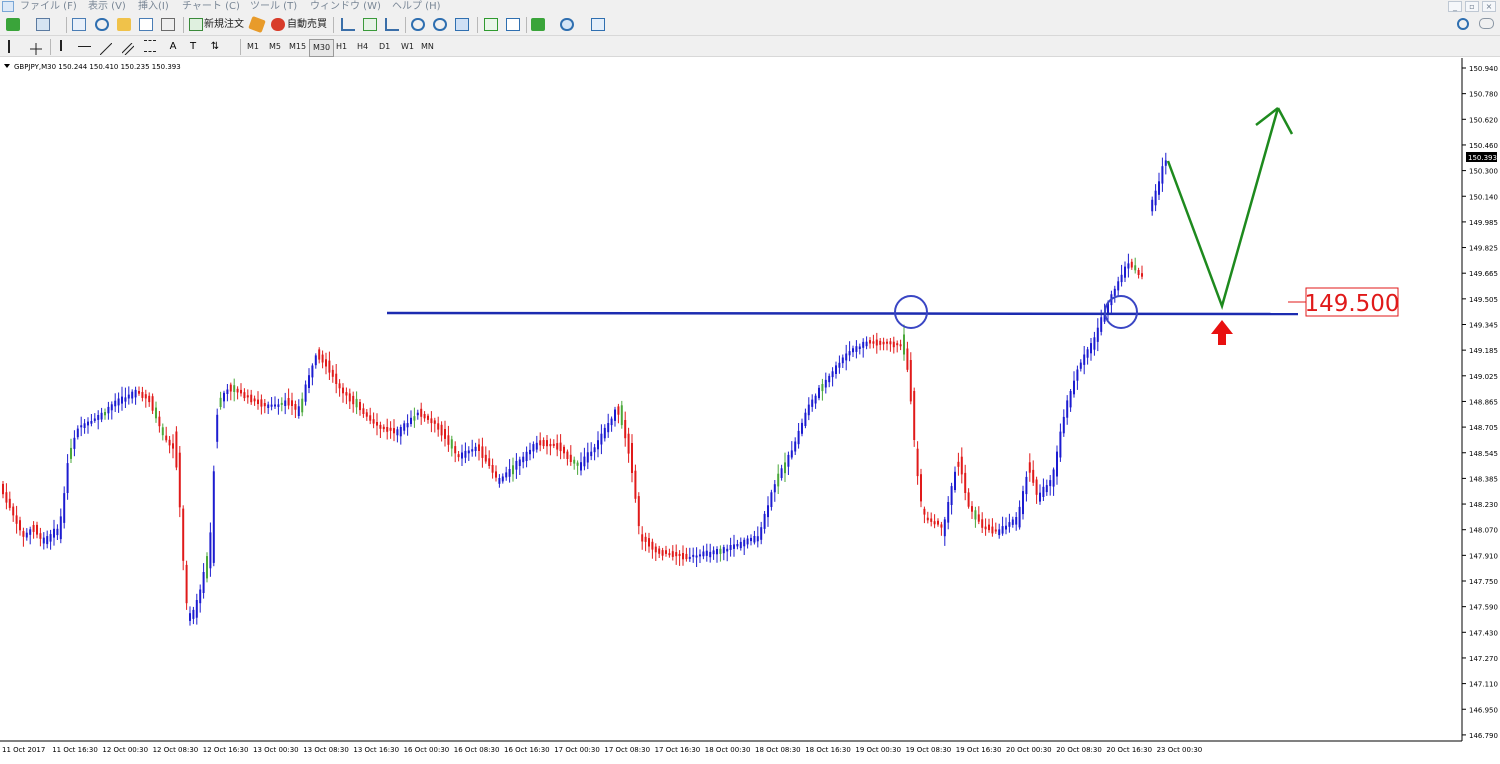  Describe the element at coordinates (750, 46) in the screenshot. I see `line-studies-toolbar: A T ⇅ M1 M5 M15 M30 H1 H4 D1 W1 MN` at that location.